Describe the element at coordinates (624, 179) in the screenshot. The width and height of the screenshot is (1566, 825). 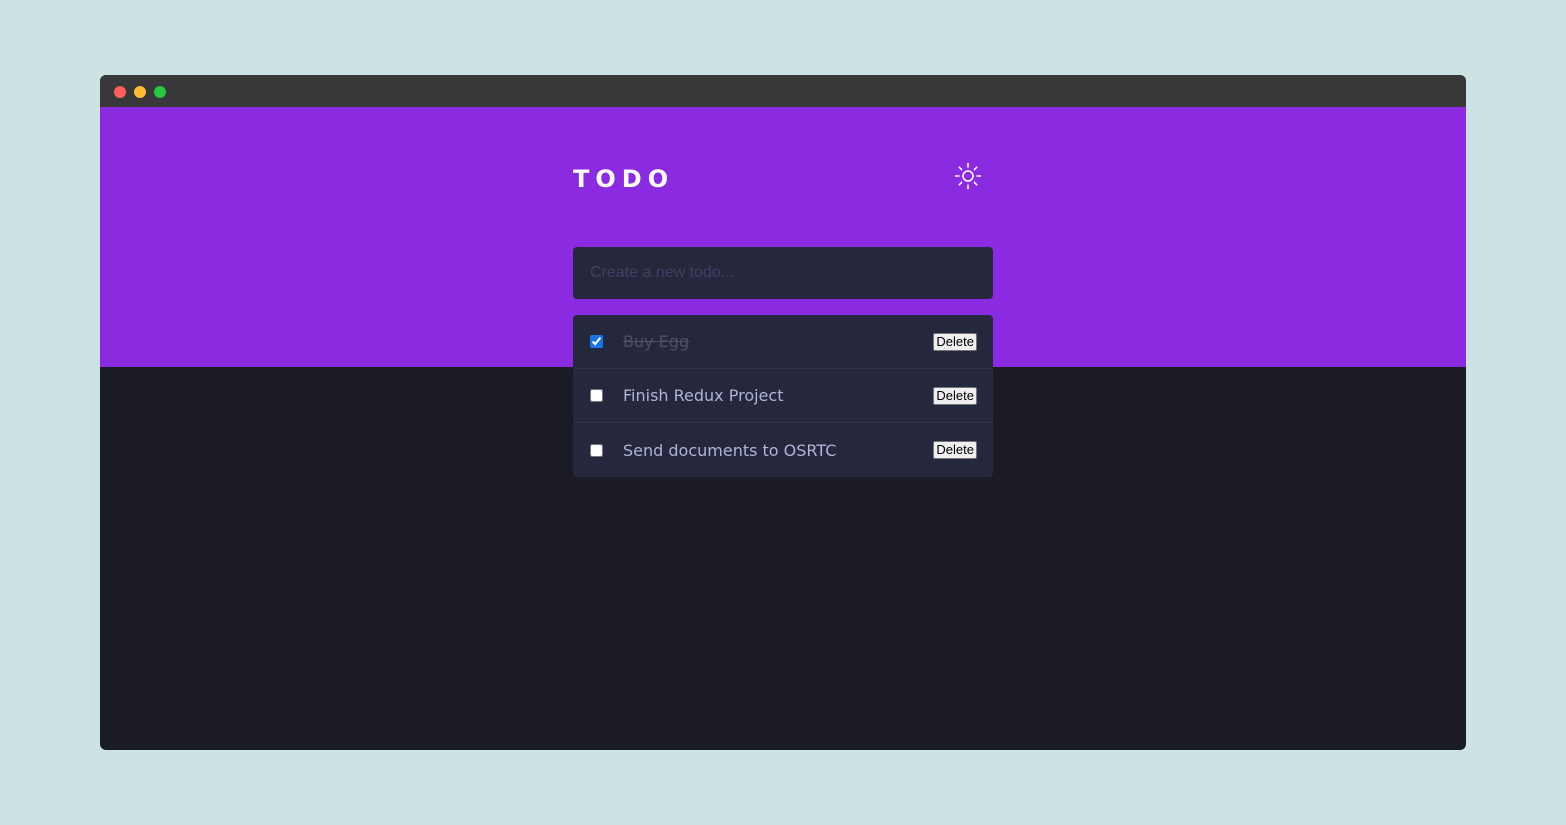
I see `app-title: TODO` at that location.